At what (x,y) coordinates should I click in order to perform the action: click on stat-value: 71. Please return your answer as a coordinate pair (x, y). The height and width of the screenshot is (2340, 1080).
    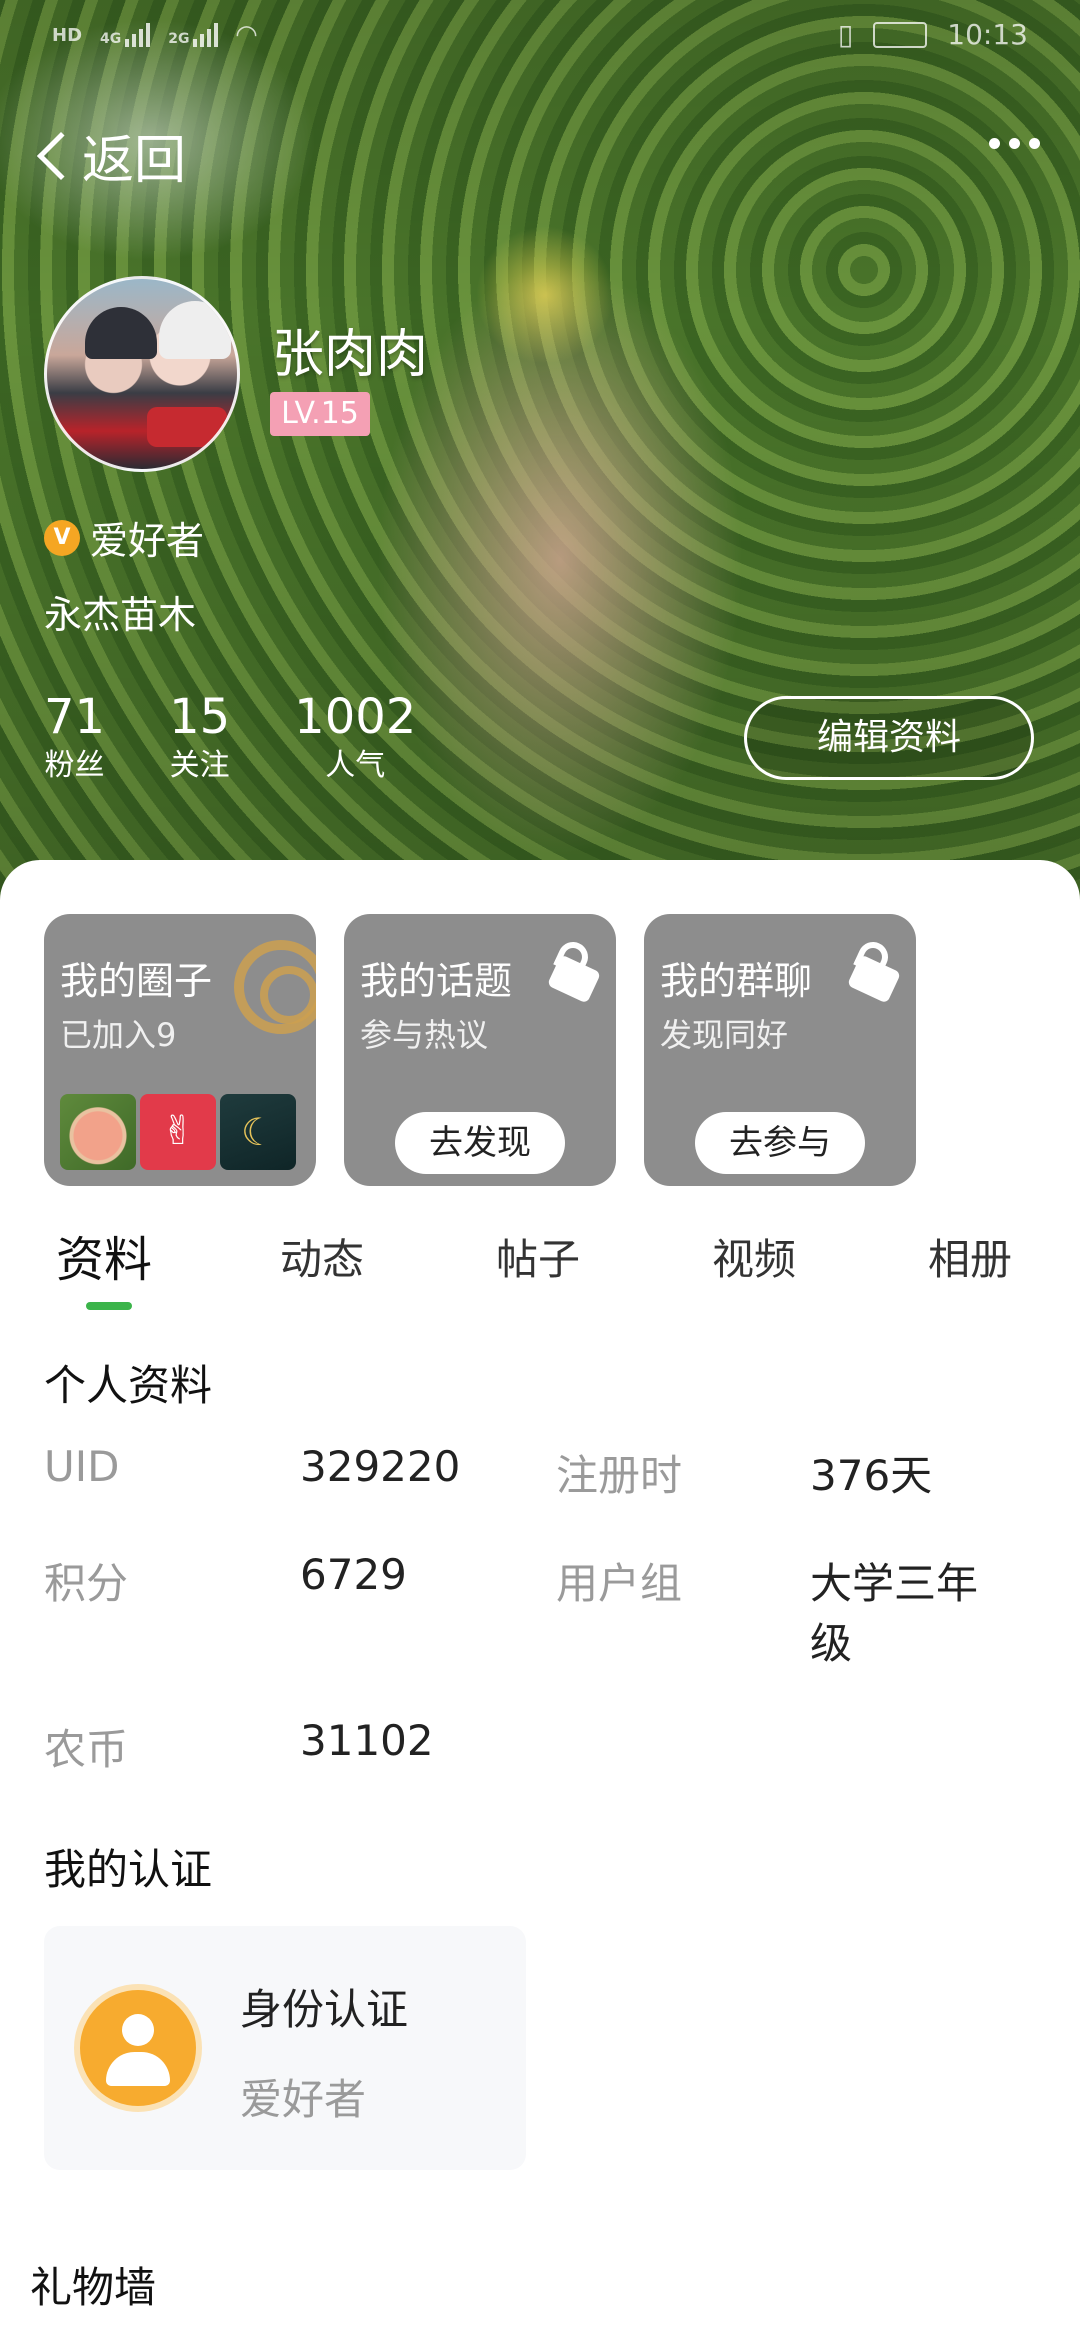
    Looking at the image, I should click on (75, 717).